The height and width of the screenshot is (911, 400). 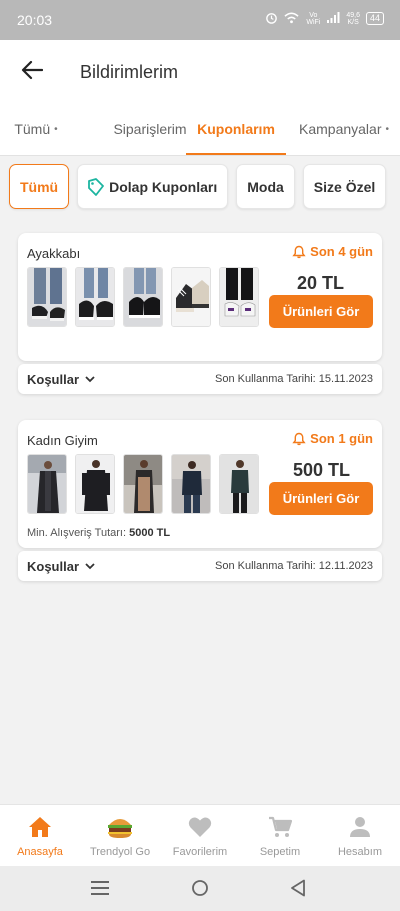 I want to click on system-navigation-bar, so click(x=200, y=888).